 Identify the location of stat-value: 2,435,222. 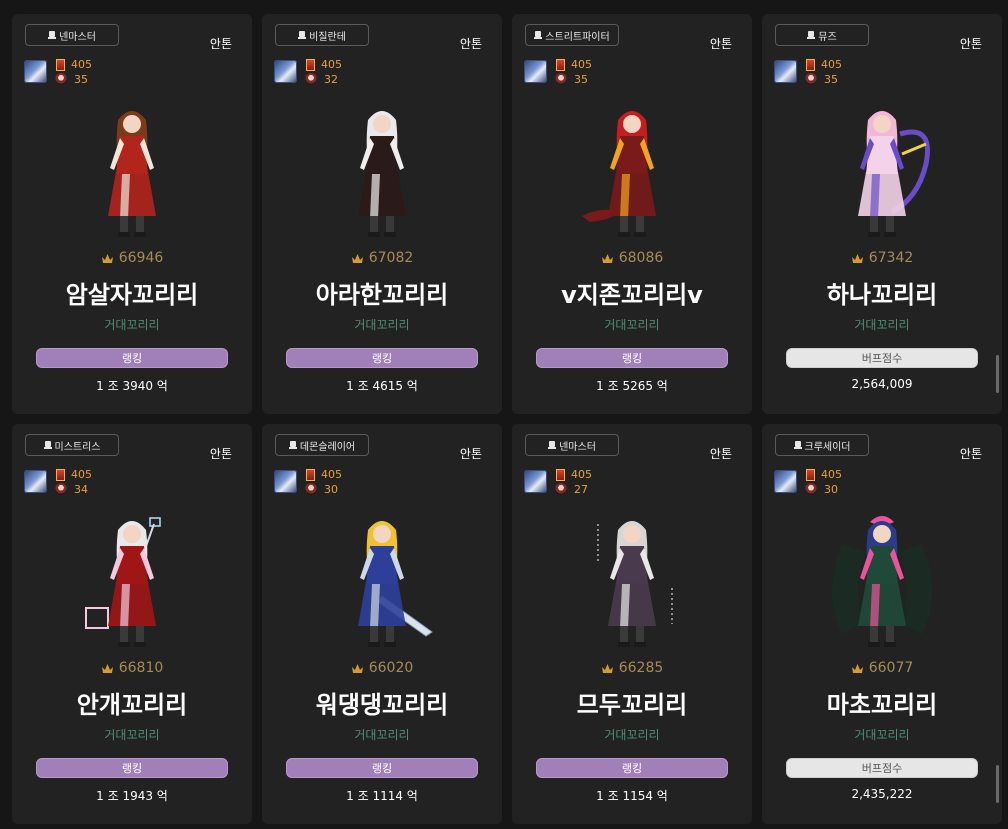
(882, 794).